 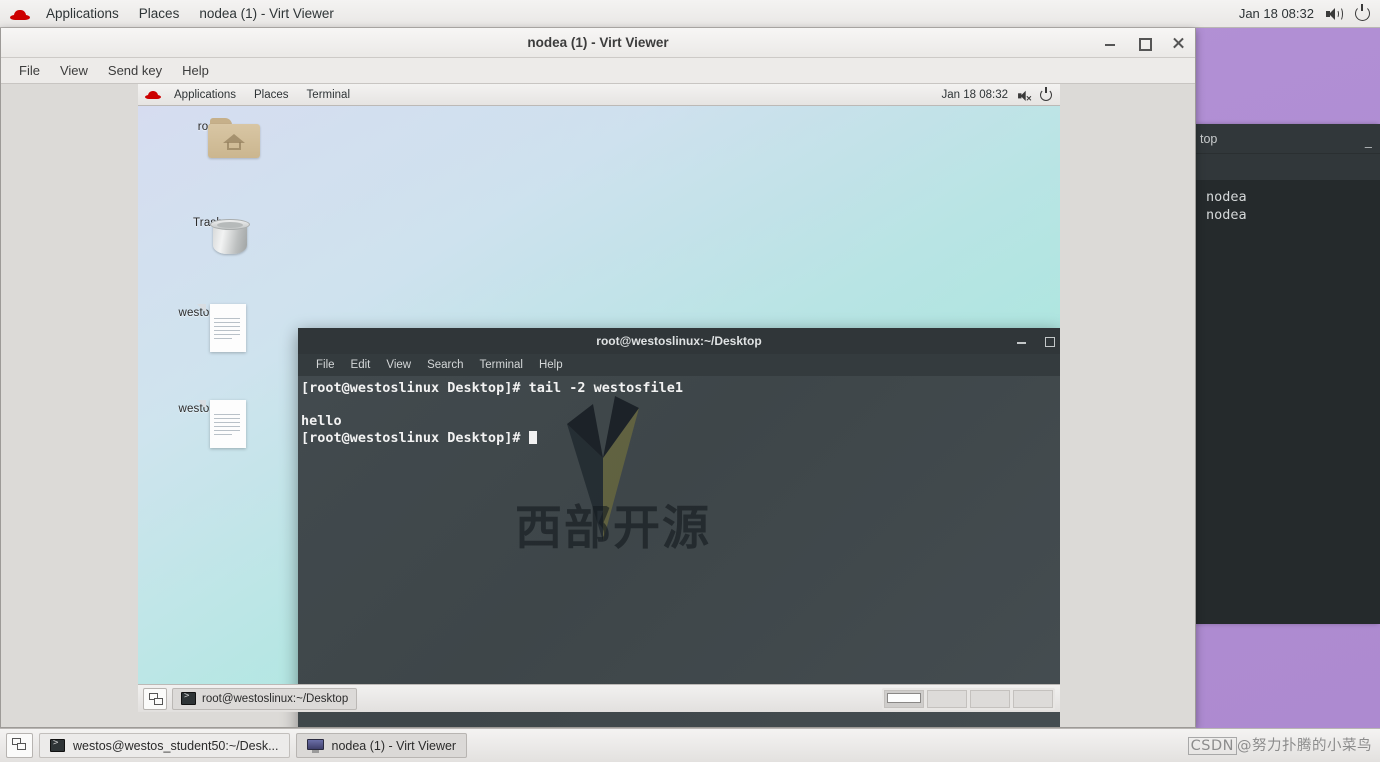 I want to click on virt-viewer-titlebar: nodea (1) - Virt Viewer, so click(x=598, y=43).